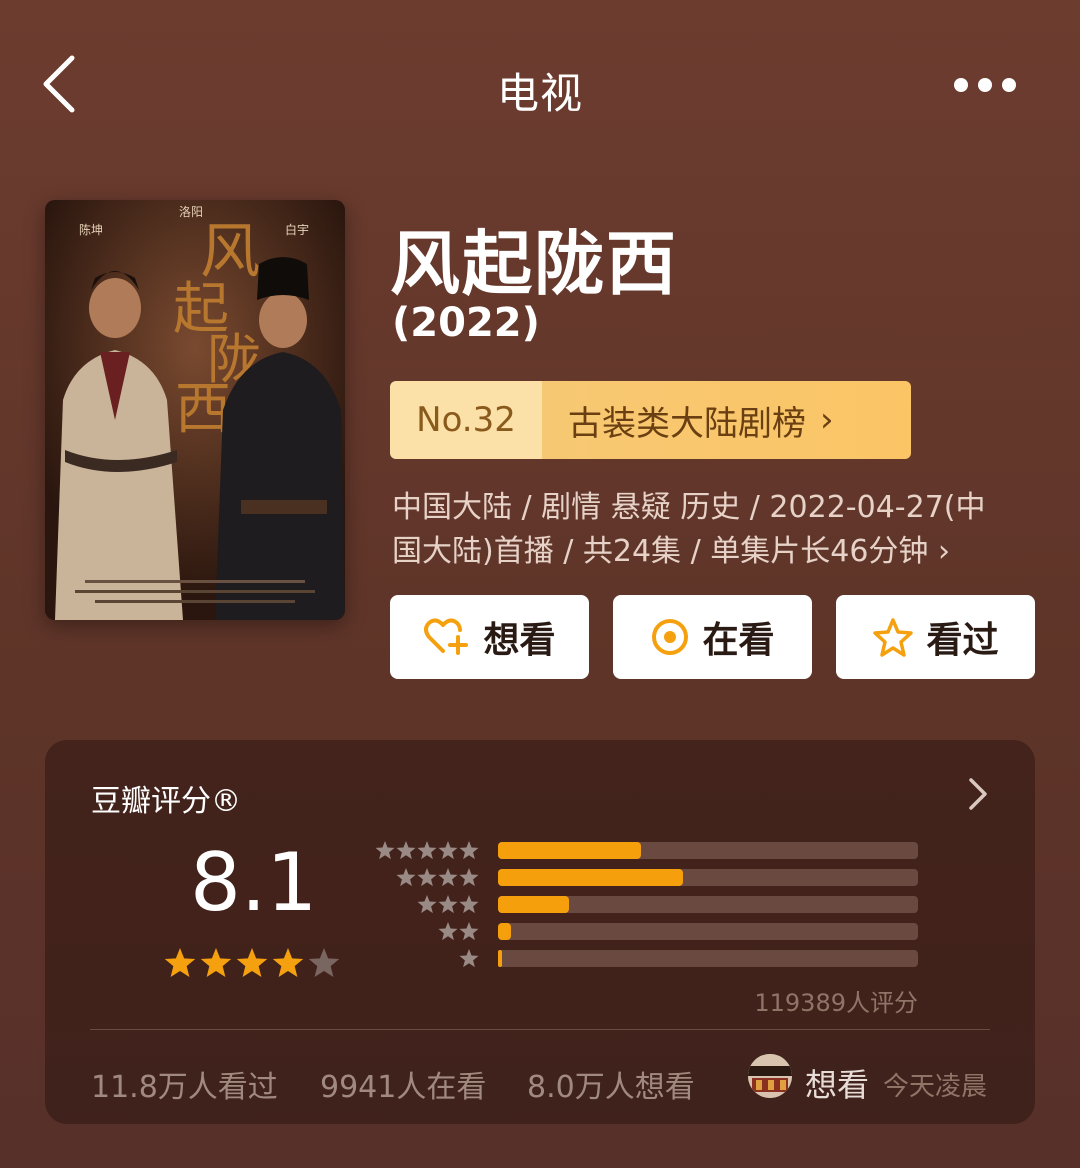  What do you see at coordinates (671, 551) in the screenshot?
I see `meta-line-2: 国大陆)首播 / 共24集 / 单集片长46分钟 ›` at bounding box center [671, 551].